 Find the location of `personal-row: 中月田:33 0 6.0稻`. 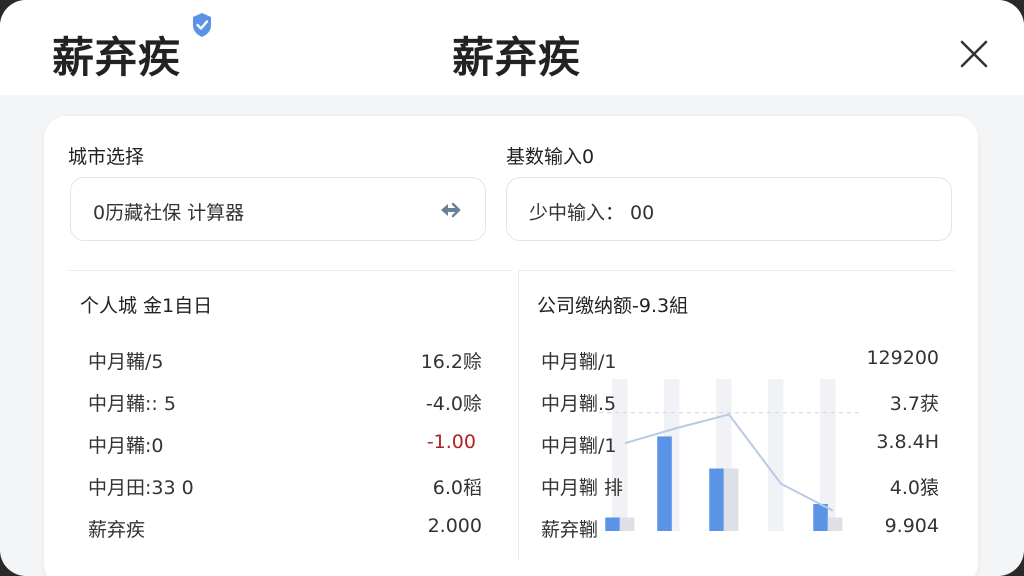

personal-row: 中月田:33 0 6.0稻 is located at coordinates (285, 486).